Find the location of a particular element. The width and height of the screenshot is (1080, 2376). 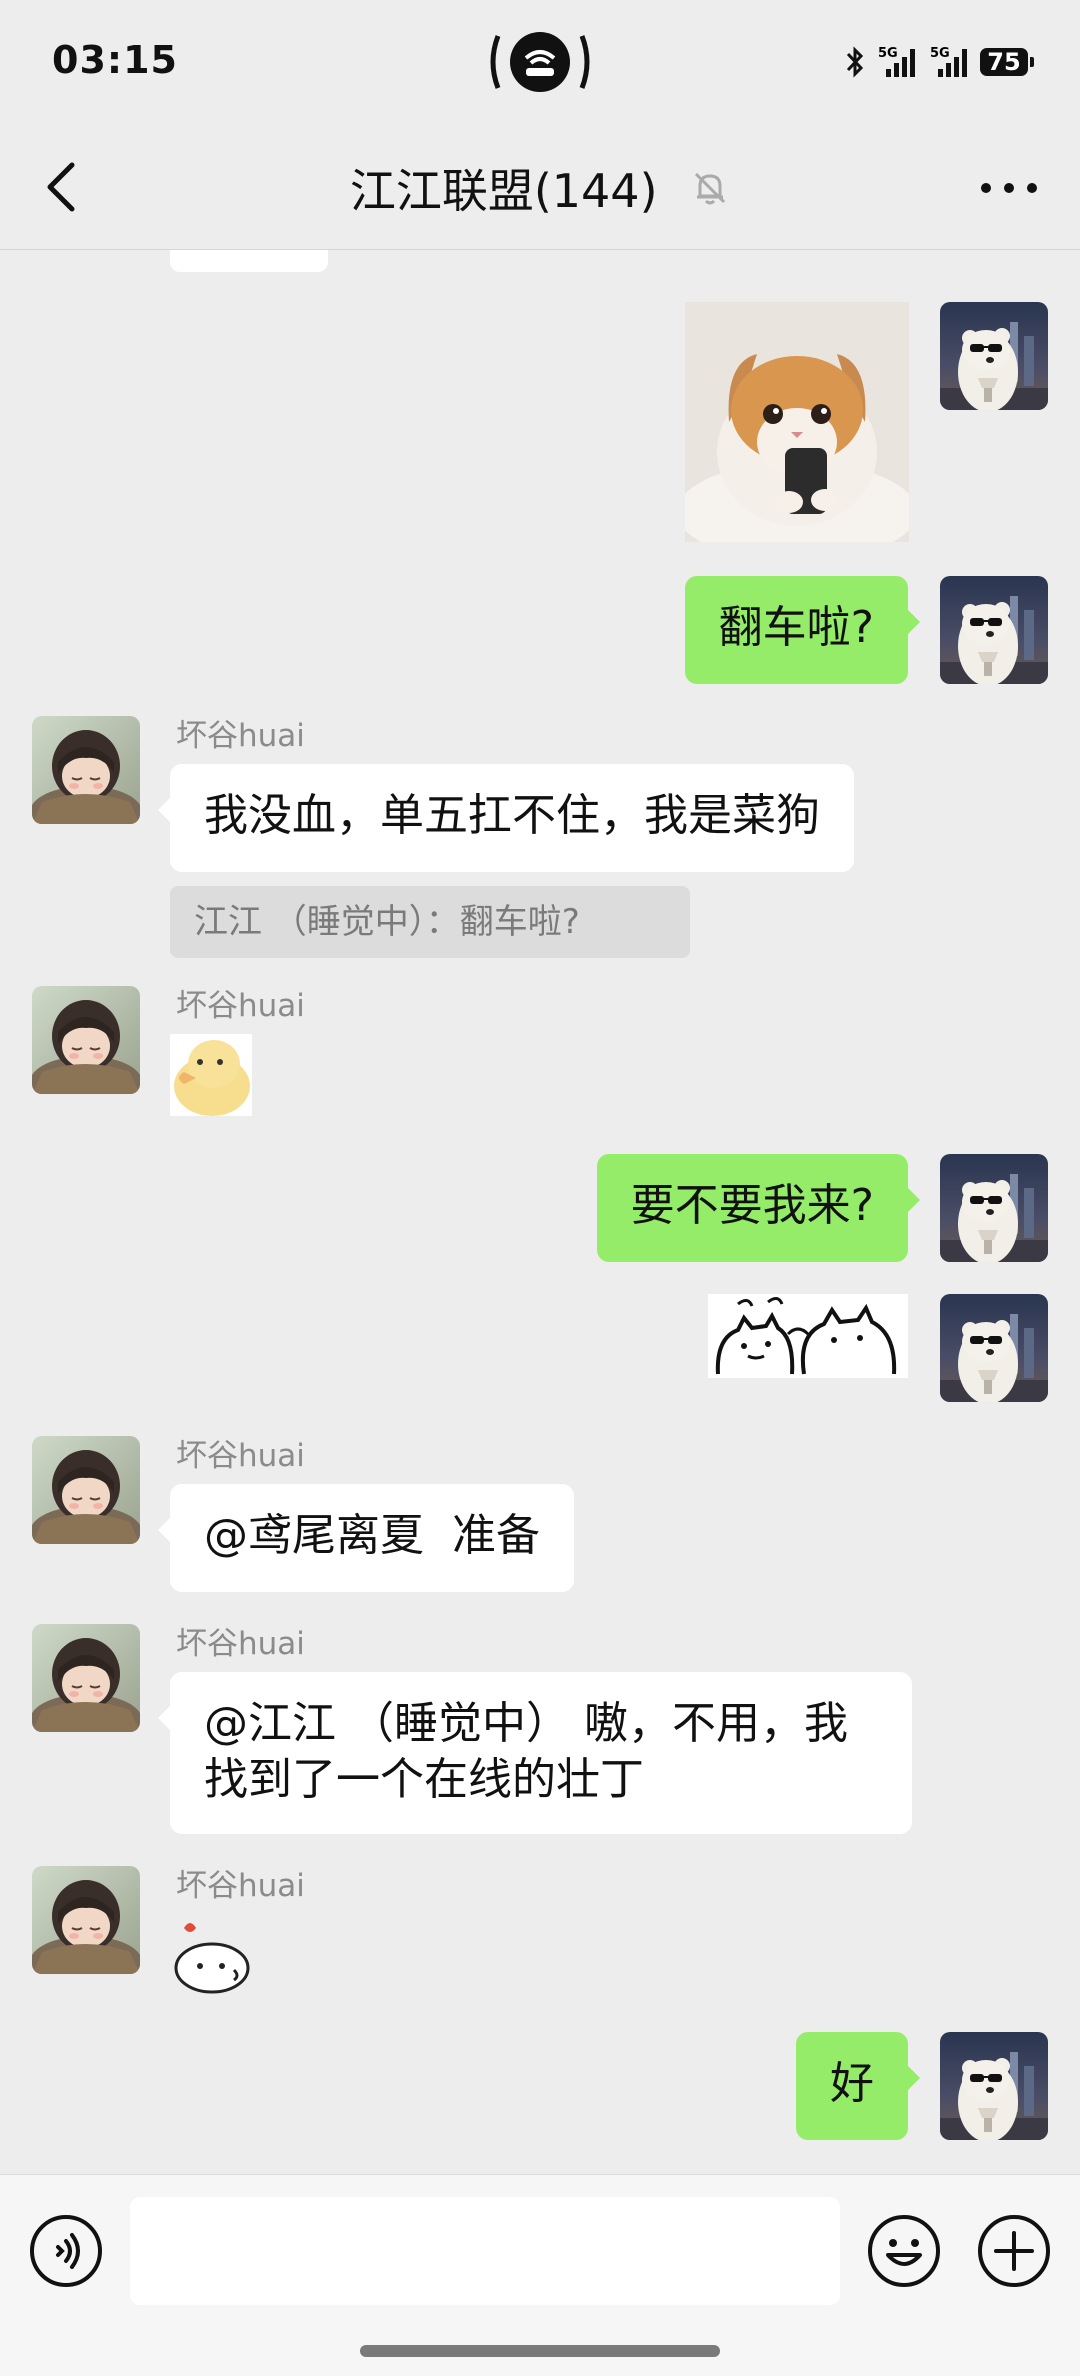

message-own-image is located at coordinates (540, 422).